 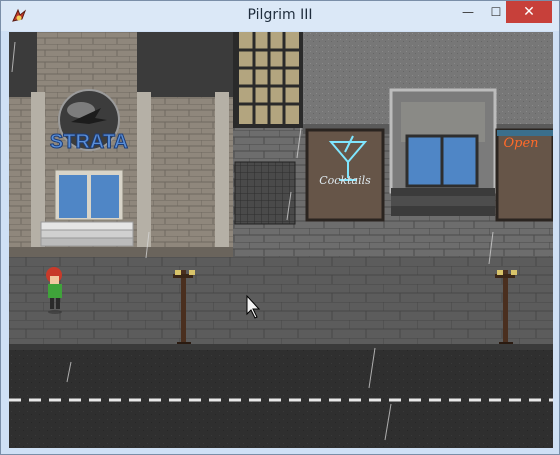 What do you see at coordinates (280, 16) in the screenshot?
I see `title-bar: Pilgrim III — ☐ ✕` at bounding box center [280, 16].